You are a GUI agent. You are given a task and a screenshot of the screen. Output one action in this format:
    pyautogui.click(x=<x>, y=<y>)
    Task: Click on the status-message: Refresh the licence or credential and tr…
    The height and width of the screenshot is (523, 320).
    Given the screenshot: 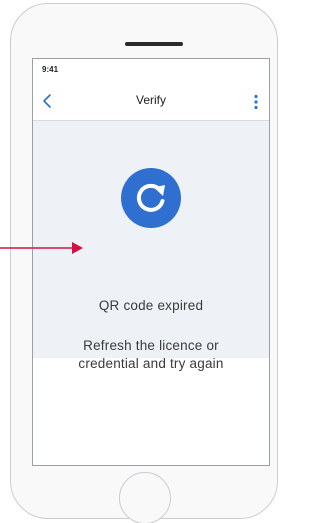 What is the action you would take?
    pyautogui.click(x=151, y=354)
    